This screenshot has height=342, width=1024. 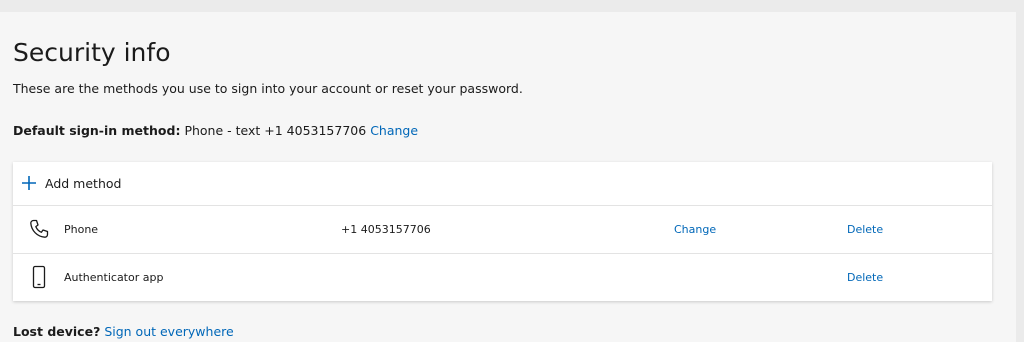 What do you see at coordinates (97, 130) in the screenshot?
I see `default-method-label: Default sign-in method:` at bounding box center [97, 130].